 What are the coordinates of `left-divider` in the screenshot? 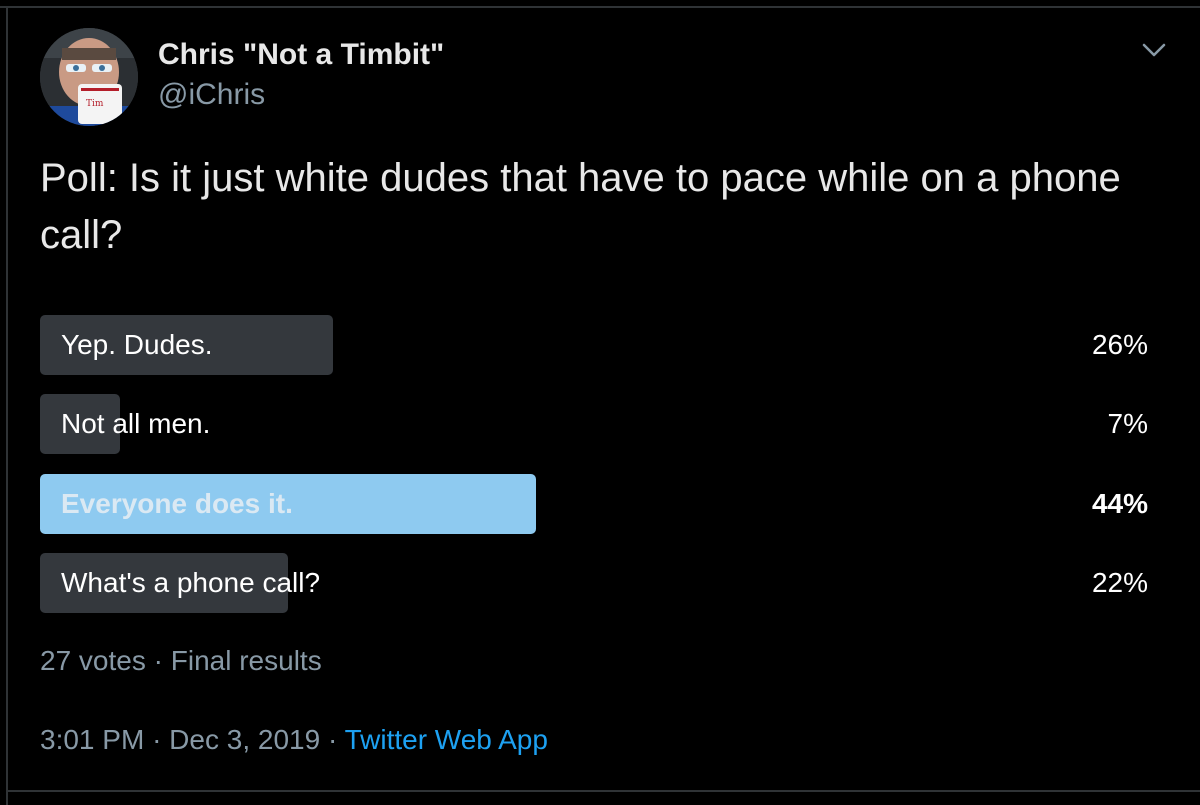 It's located at (7, 405).